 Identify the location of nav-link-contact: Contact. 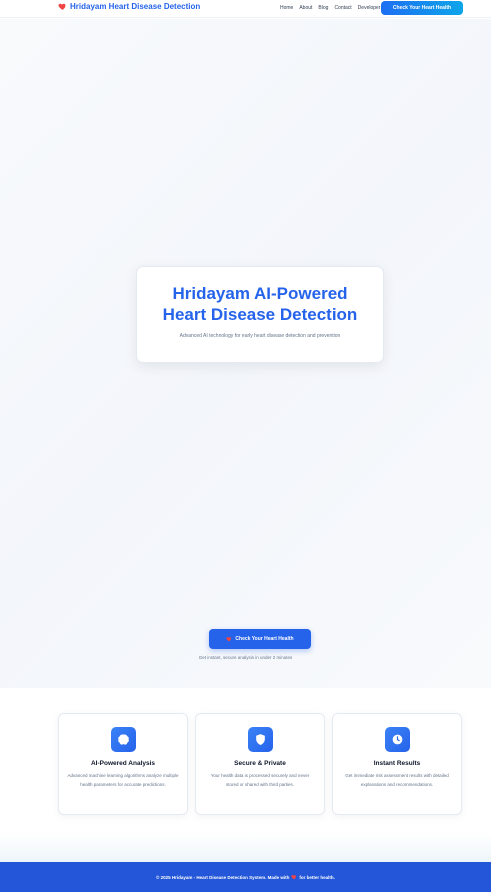
(342, 8).